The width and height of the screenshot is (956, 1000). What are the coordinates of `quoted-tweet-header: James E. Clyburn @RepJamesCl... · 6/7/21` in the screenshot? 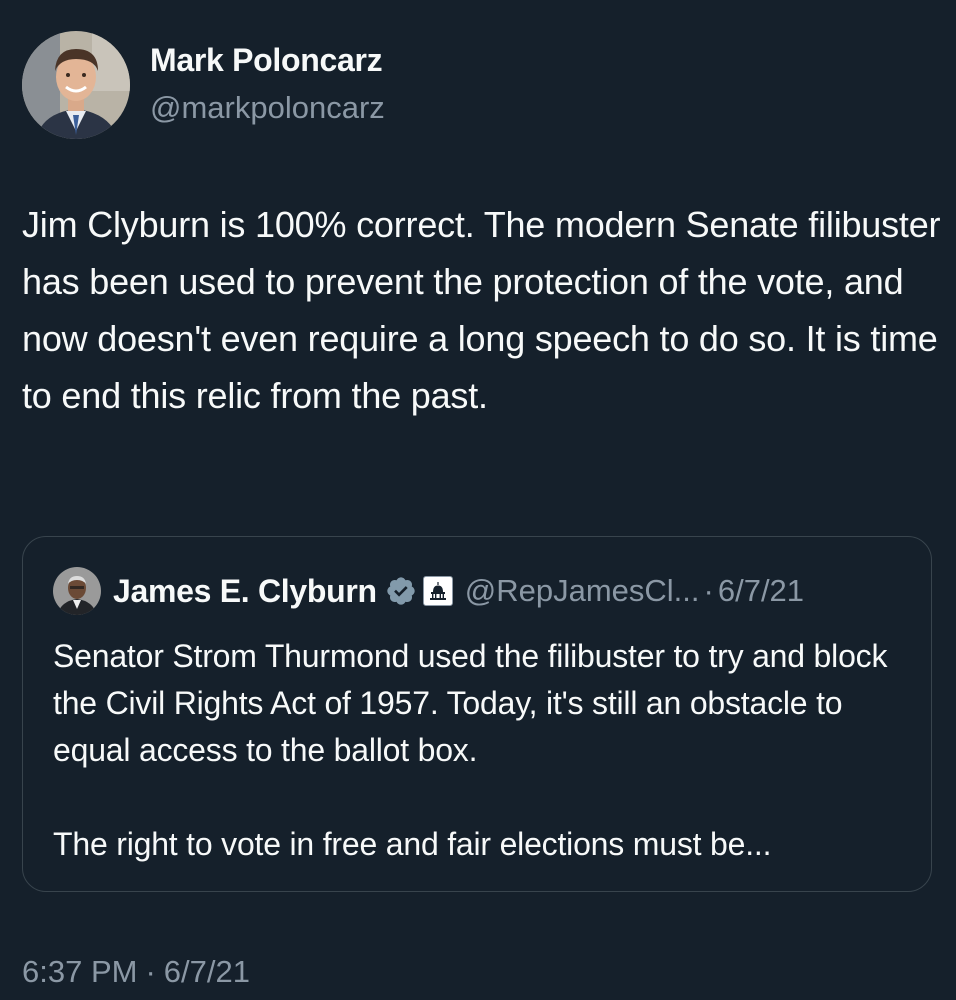 It's located at (428, 591).